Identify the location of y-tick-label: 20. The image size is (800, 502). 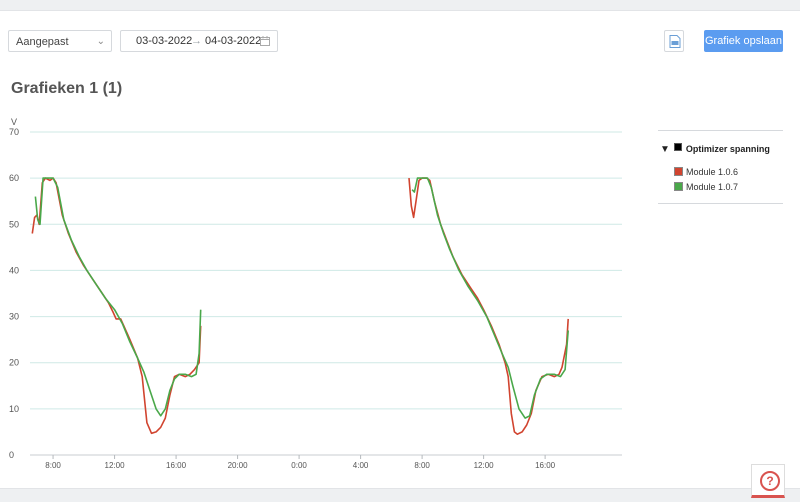
(14, 363).